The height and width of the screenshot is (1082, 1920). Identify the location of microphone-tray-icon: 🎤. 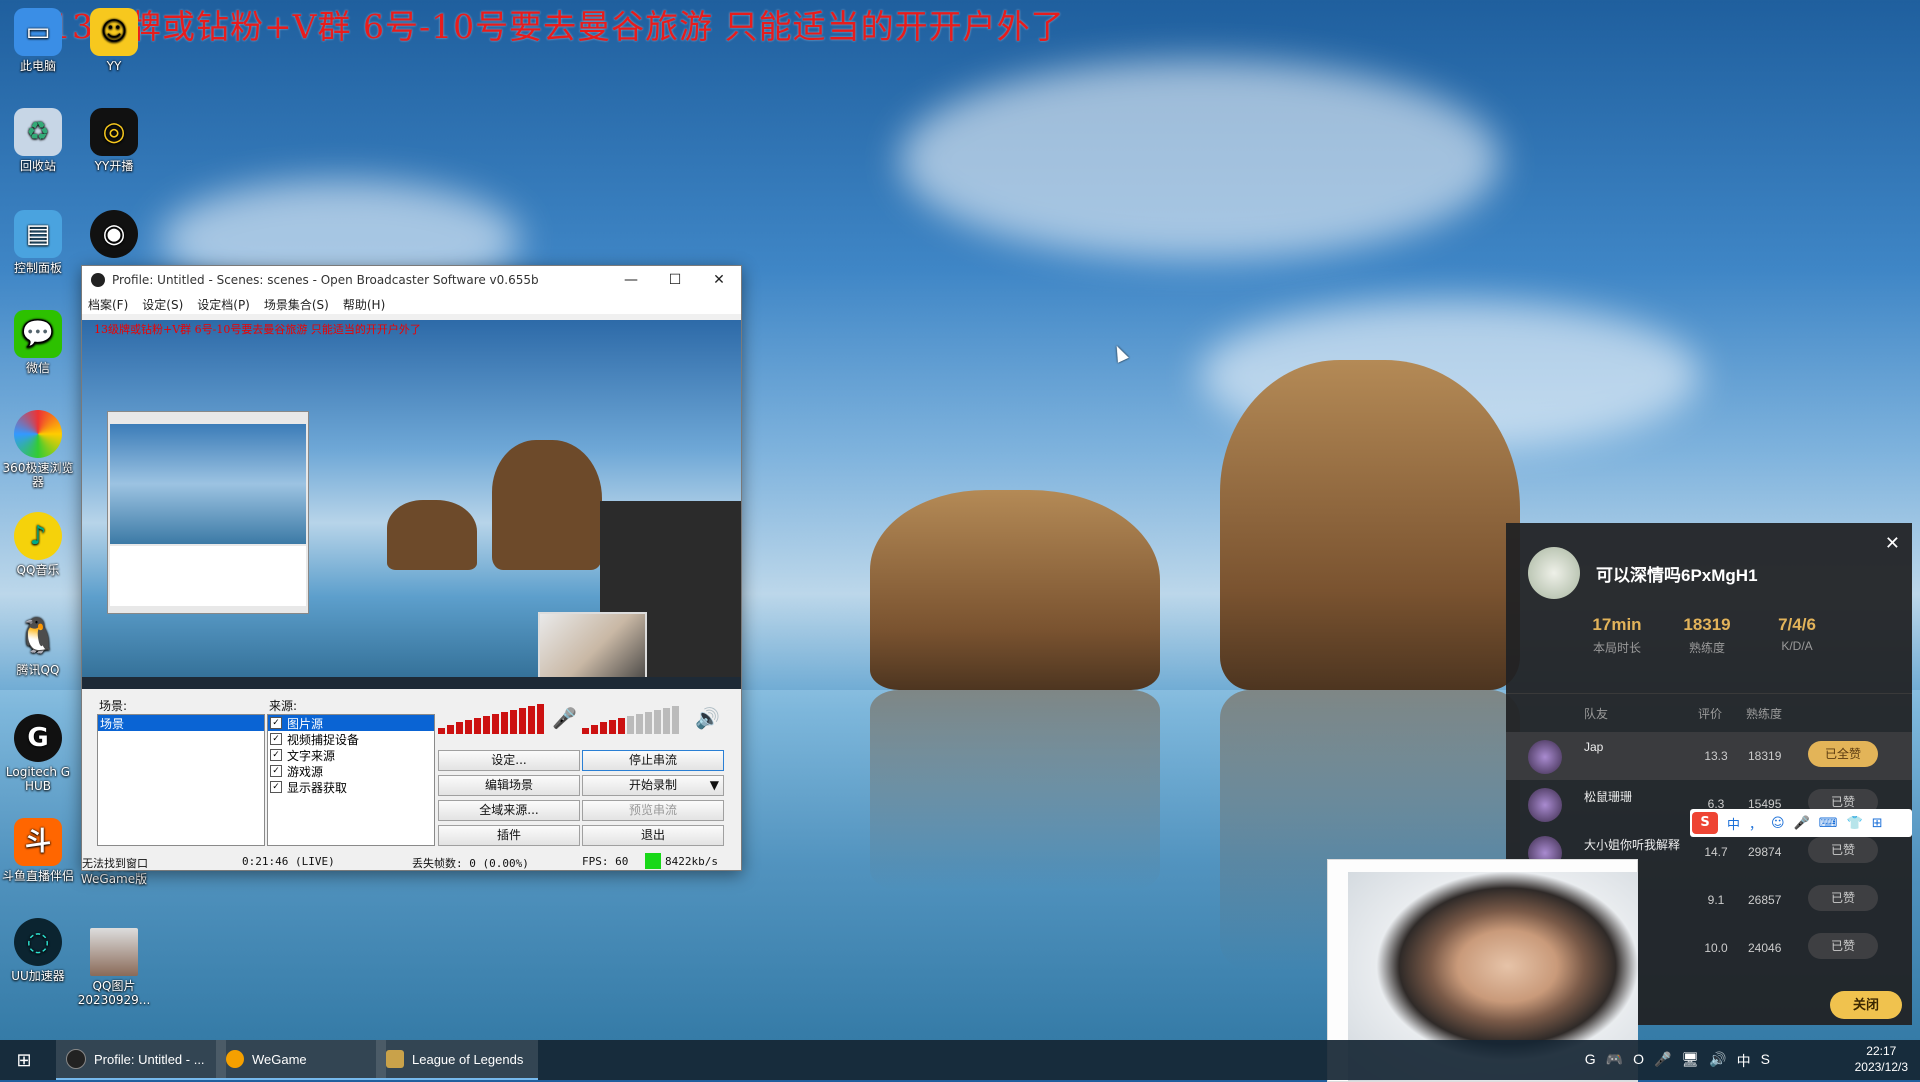
(1662, 1061).